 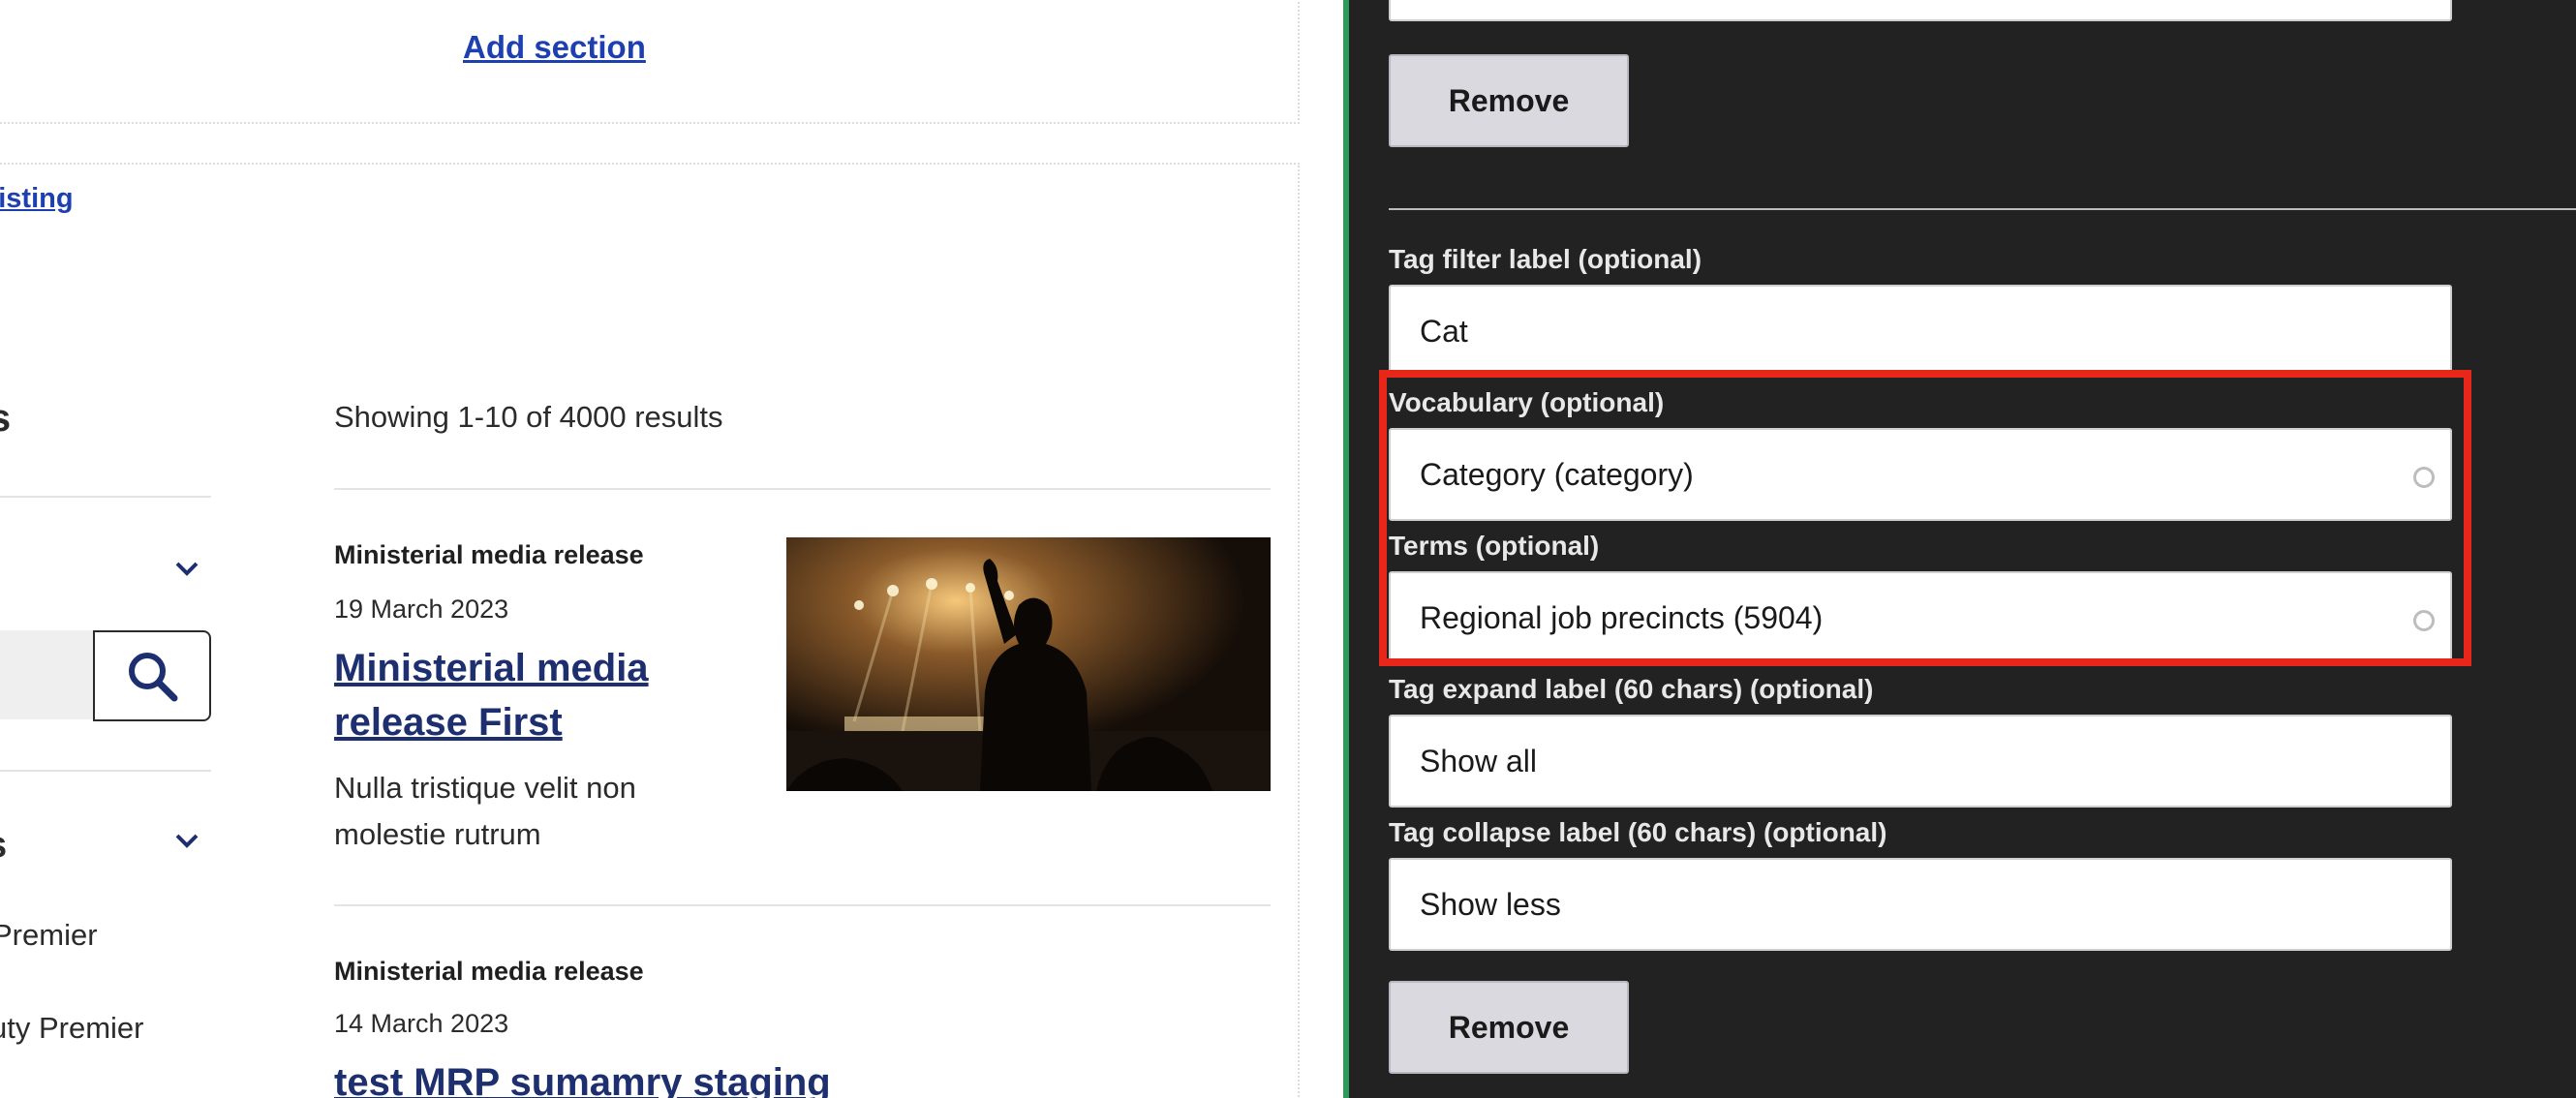 What do you see at coordinates (448, 722) in the screenshot?
I see `card-title-line: release First` at bounding box center [448, 722].